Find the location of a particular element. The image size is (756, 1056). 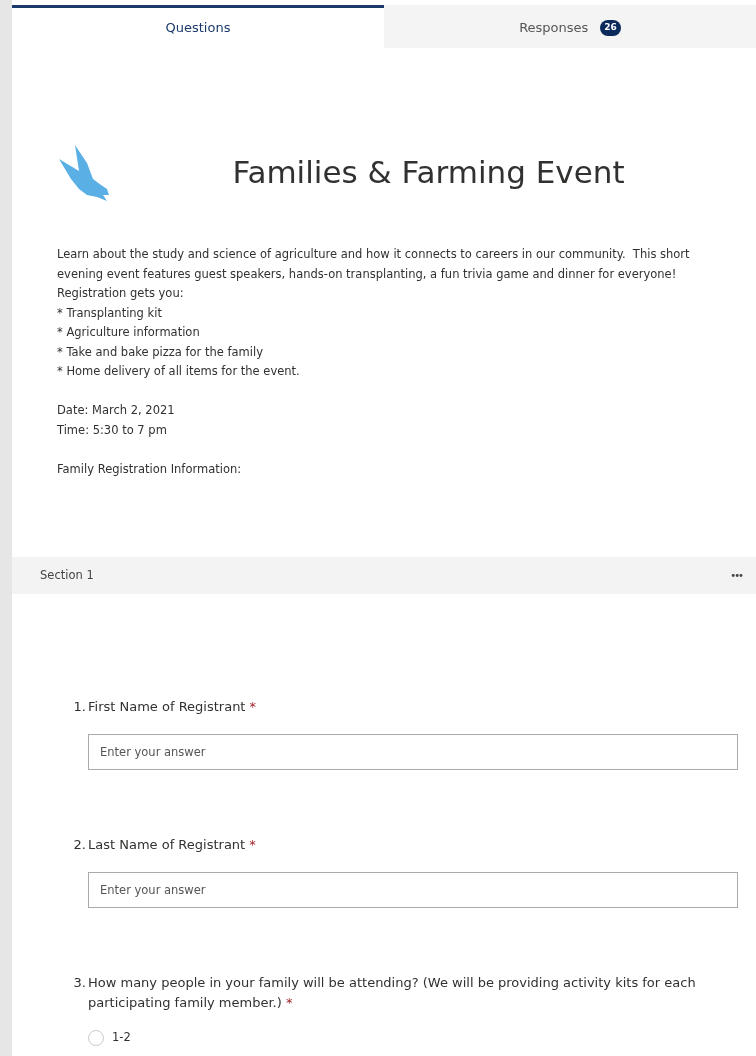

description-text: * Agriculture information is located at coordinates (128, 332).